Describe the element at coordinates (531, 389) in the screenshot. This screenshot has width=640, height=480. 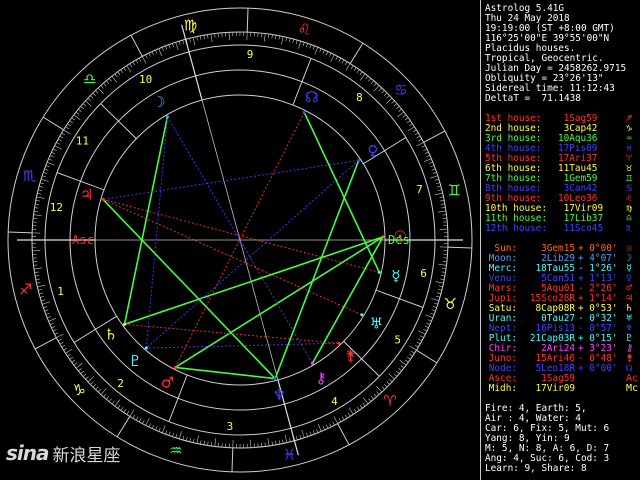
I see `planet-row: Midh: 17Vir09` at that location.